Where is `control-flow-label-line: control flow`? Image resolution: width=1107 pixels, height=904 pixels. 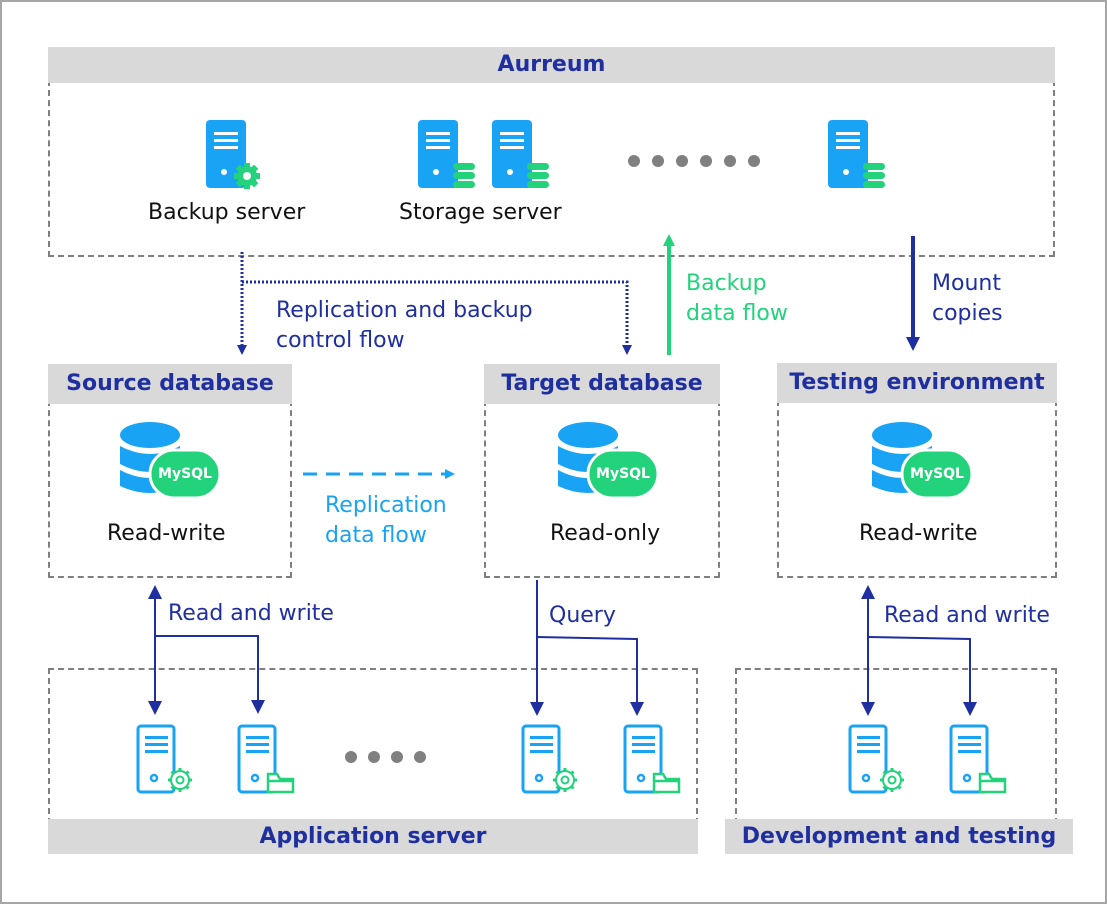 control-flow-label-line: control flow is located at coordinates (340, 340).